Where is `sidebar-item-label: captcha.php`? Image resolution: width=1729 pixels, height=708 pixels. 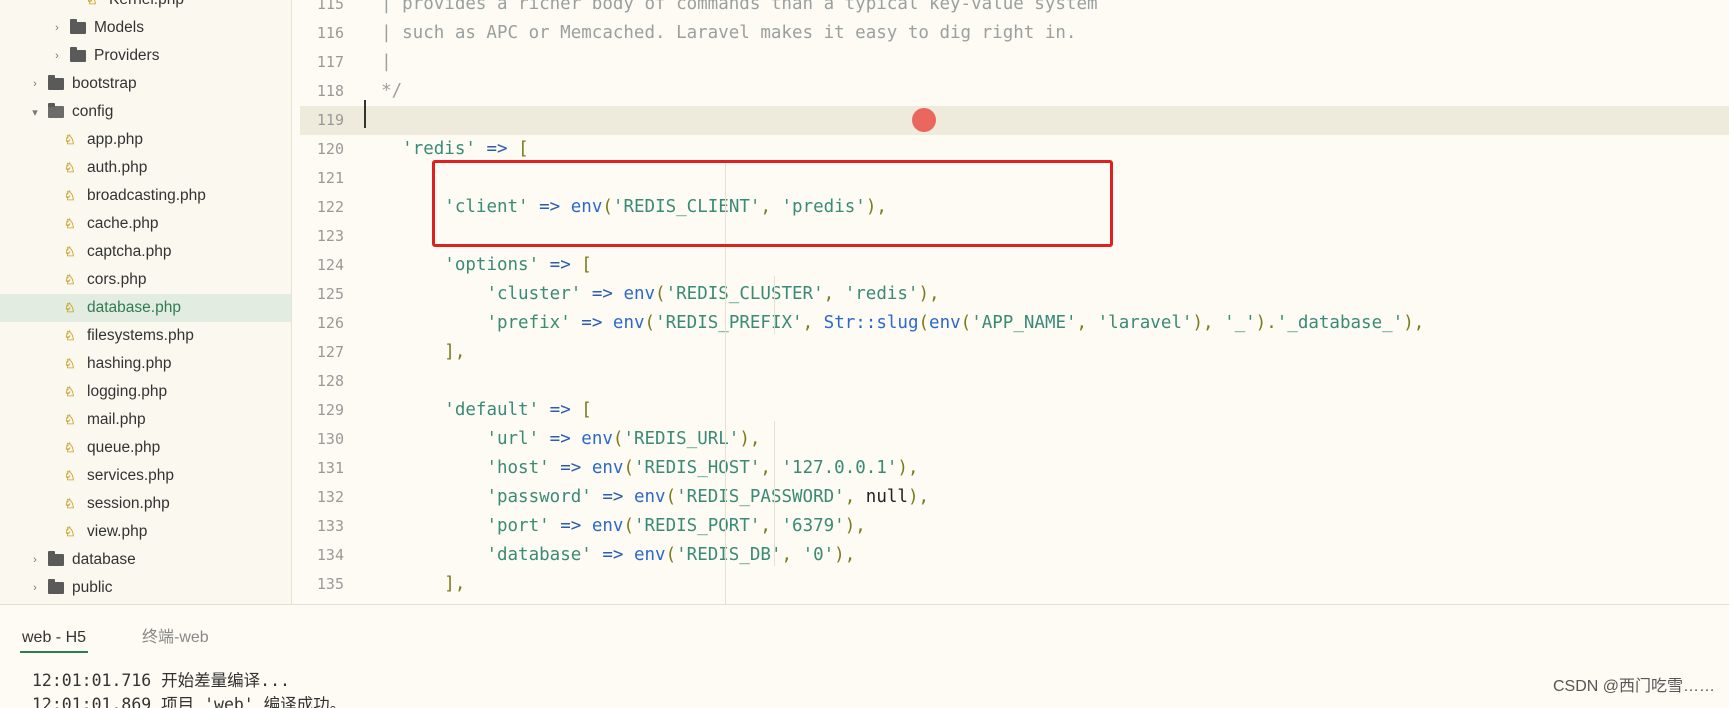 sidebar-item-label: captcha.php is located at coordinates (129, 251).